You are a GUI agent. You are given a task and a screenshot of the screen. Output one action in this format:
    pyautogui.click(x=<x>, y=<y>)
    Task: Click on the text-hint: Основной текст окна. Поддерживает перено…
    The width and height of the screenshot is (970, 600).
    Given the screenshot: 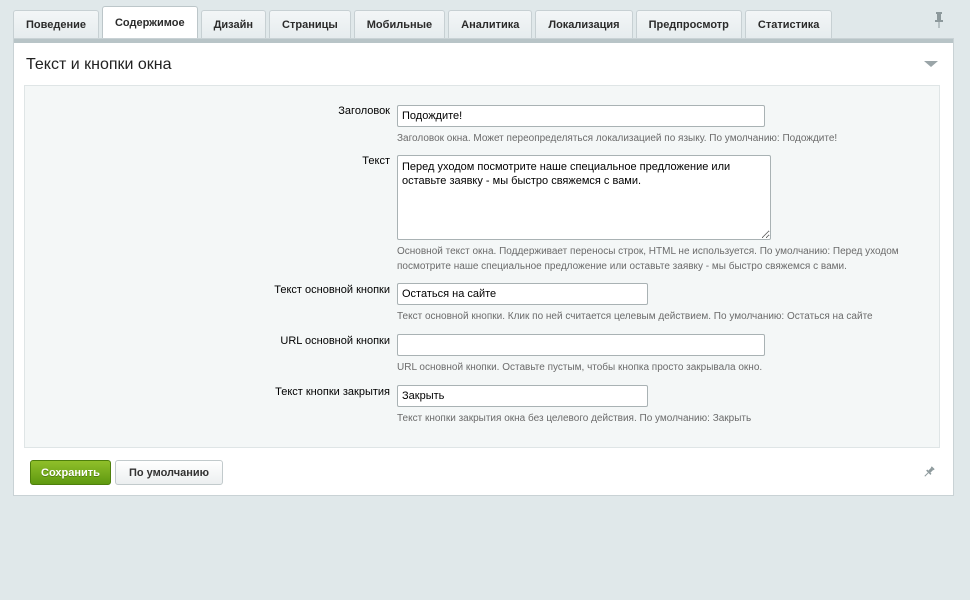 What is the action you would take?
    pyautogui.click(x=648, y=259)
    